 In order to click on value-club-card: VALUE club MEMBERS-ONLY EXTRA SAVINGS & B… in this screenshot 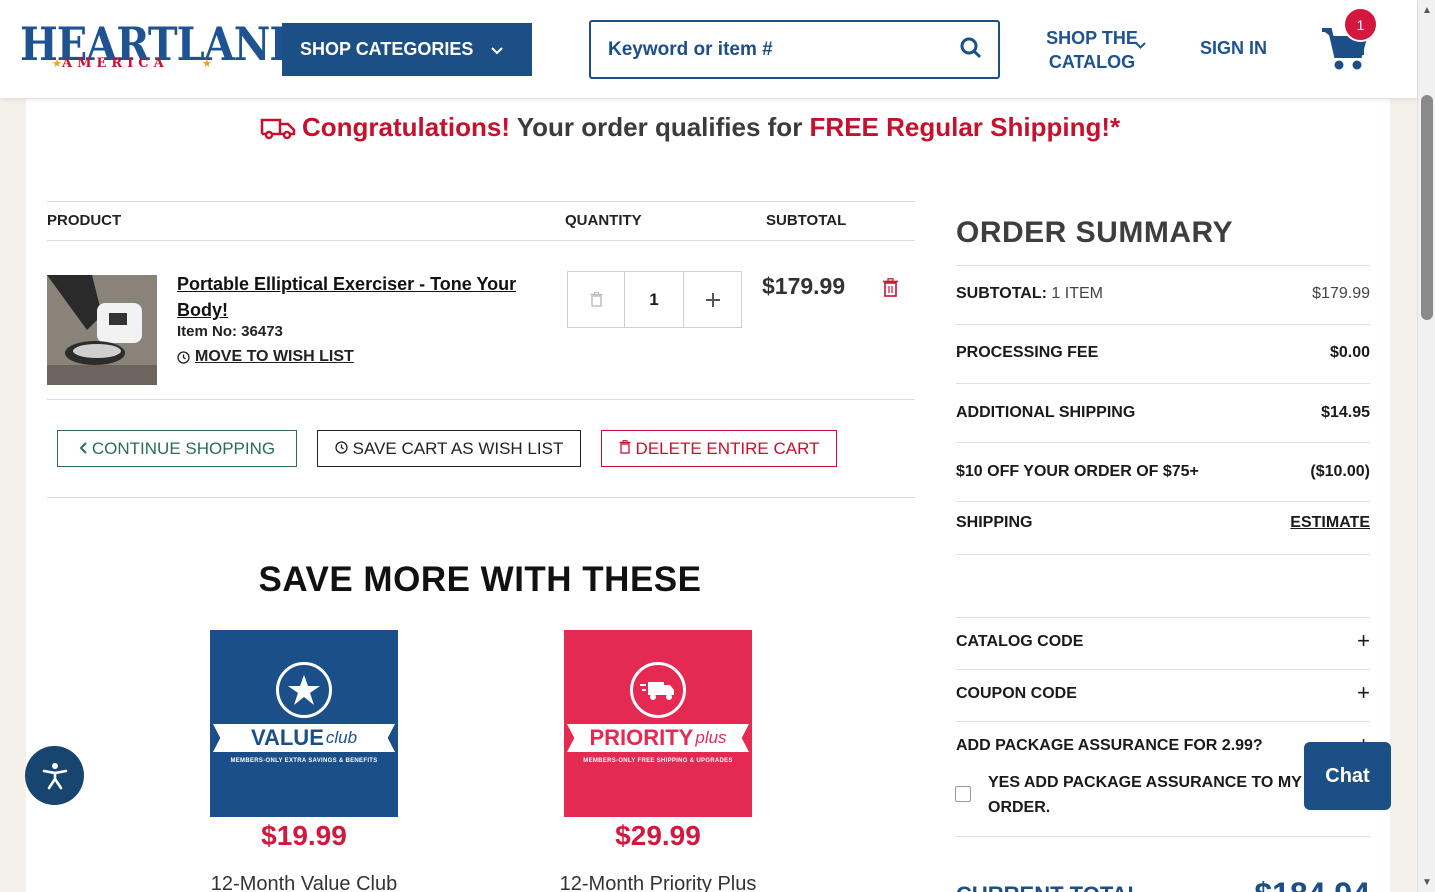, I will do `click(304, 723)`.